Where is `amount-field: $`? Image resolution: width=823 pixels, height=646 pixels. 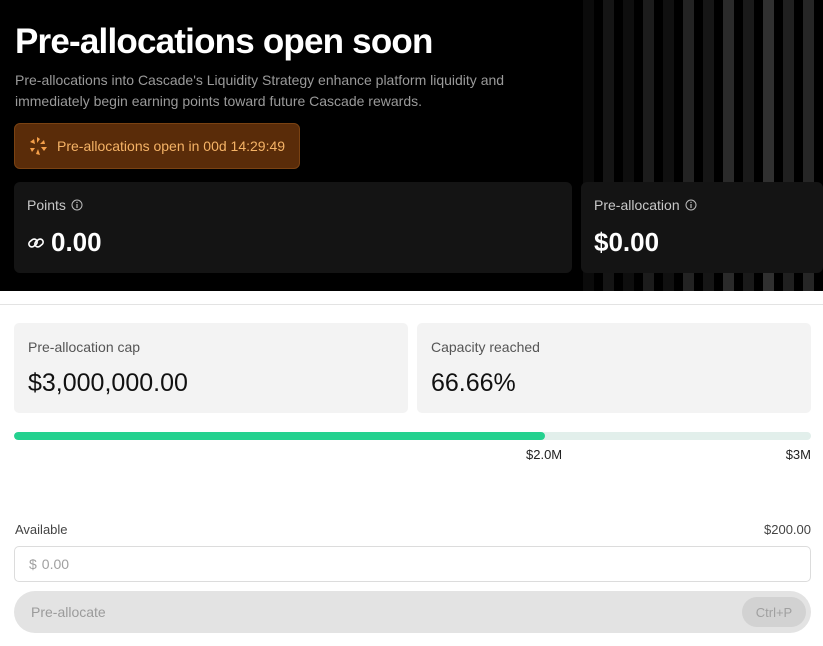 amount-field: $ is located at coordinates (412, 564).